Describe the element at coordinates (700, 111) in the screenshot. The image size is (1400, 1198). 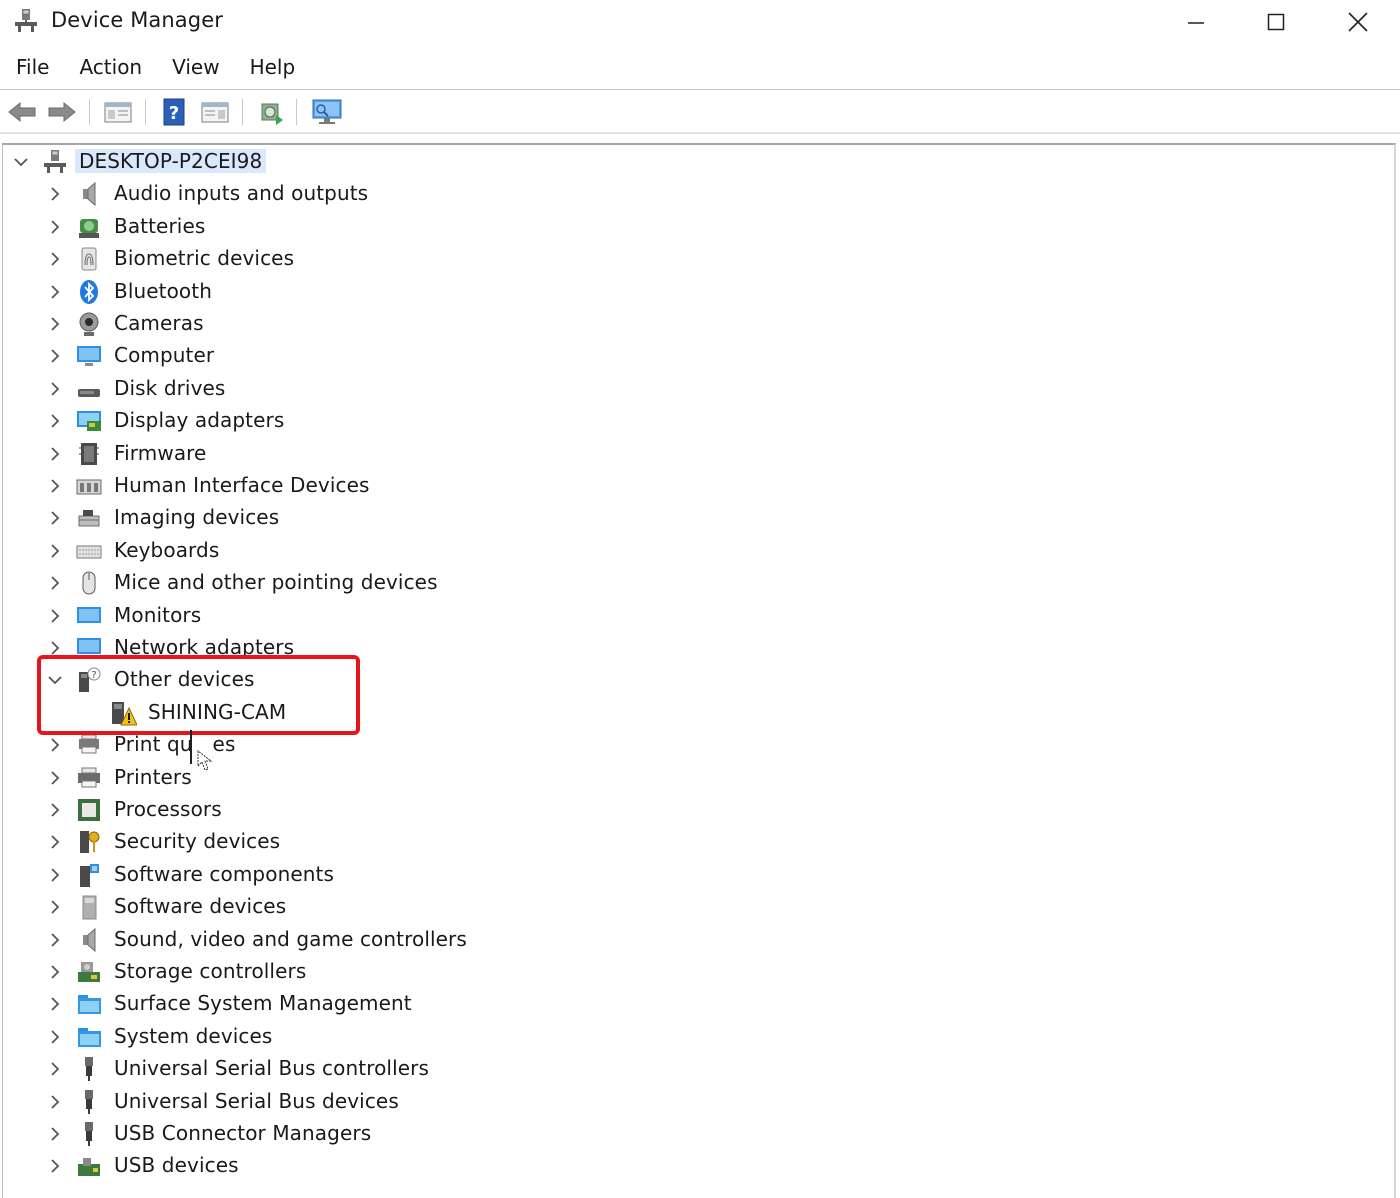
I see `toolbar: ?` at that location.